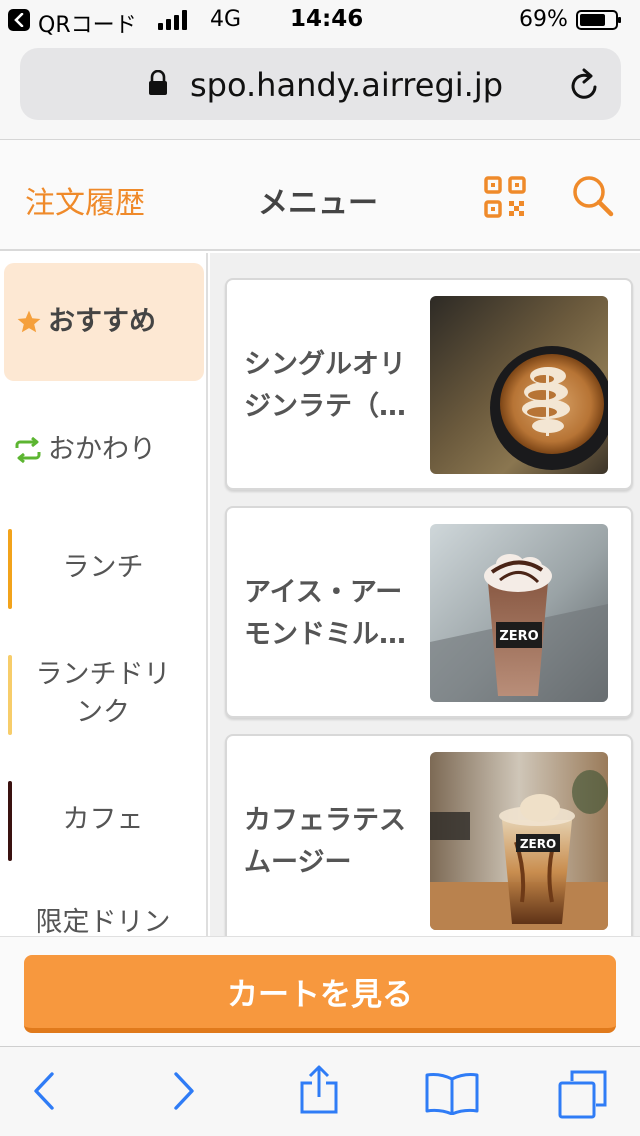 This screenshot has width=640, height=1136. Describe the element at coordinates (325, 841) in the screenshot. I see `menu-item-name: カフェラテスムージー` at that location.